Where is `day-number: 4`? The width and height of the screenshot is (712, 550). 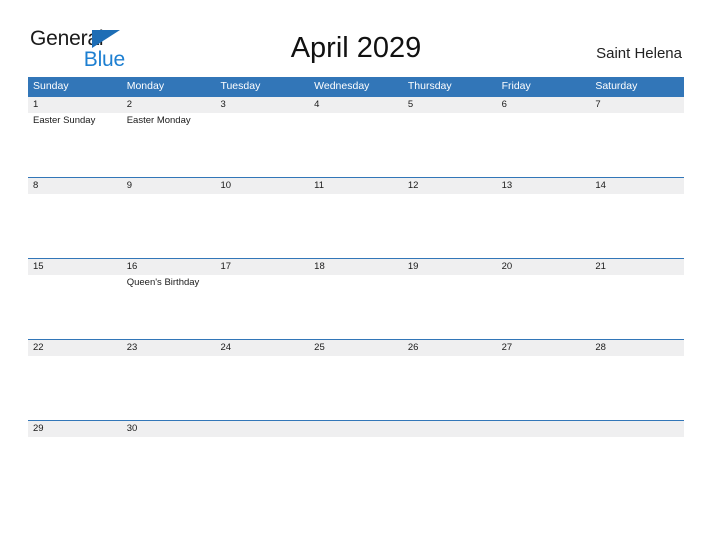
day-number: 4 is located at coordinates (356, 105).